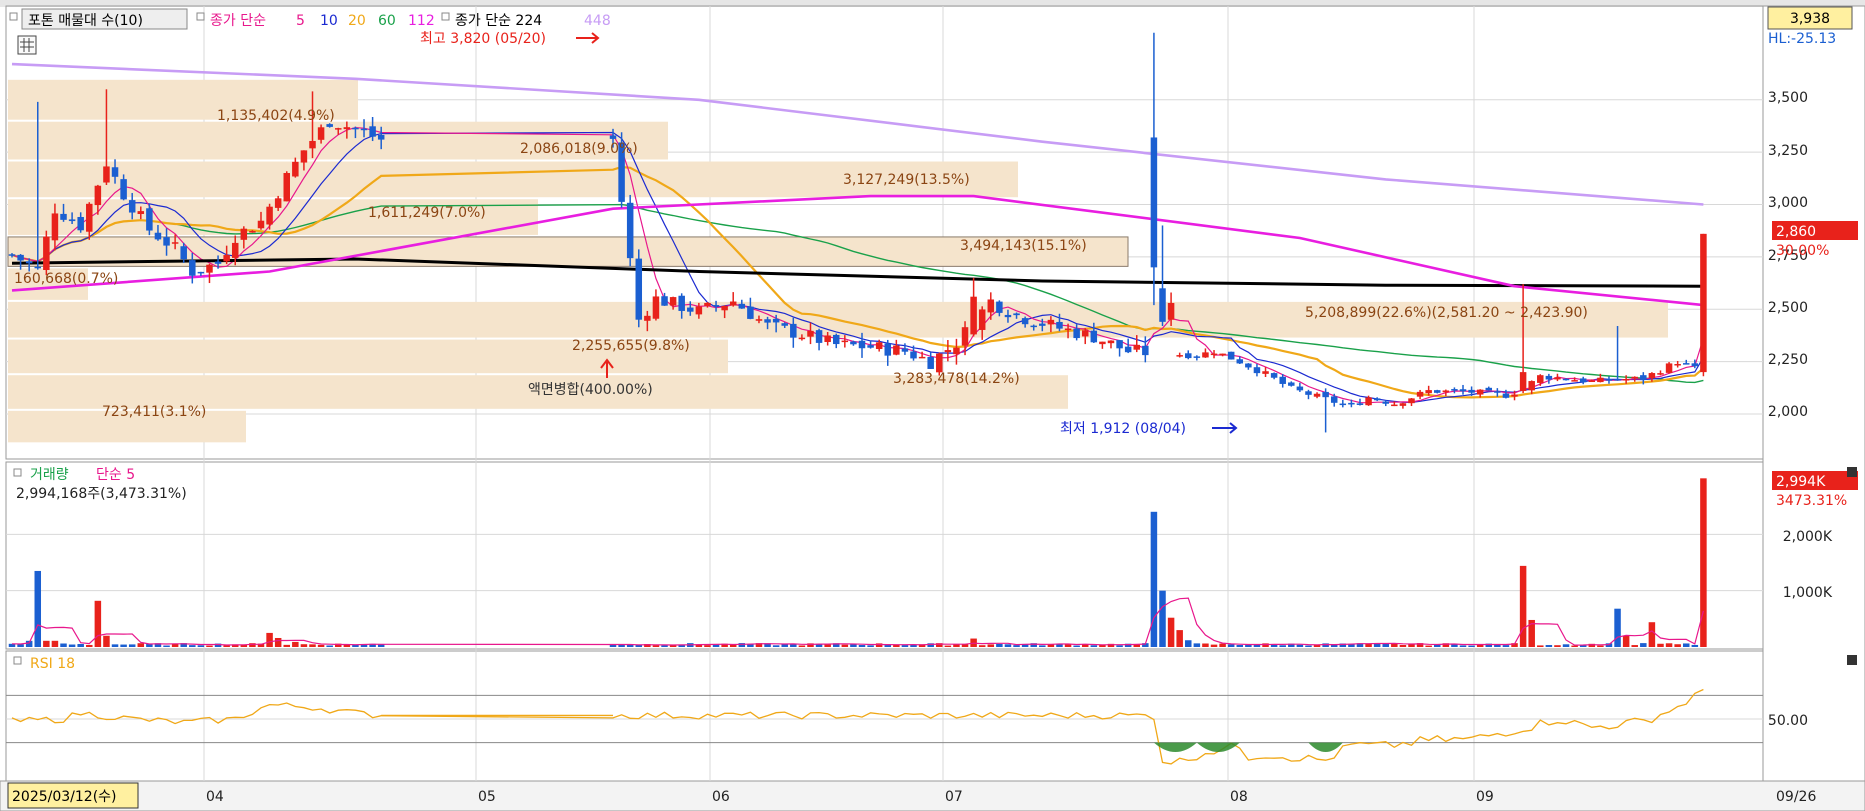 The width and height of the screenshot is (1865, 811). I want to click on price-tick: 3,500, so click(1788, 98).